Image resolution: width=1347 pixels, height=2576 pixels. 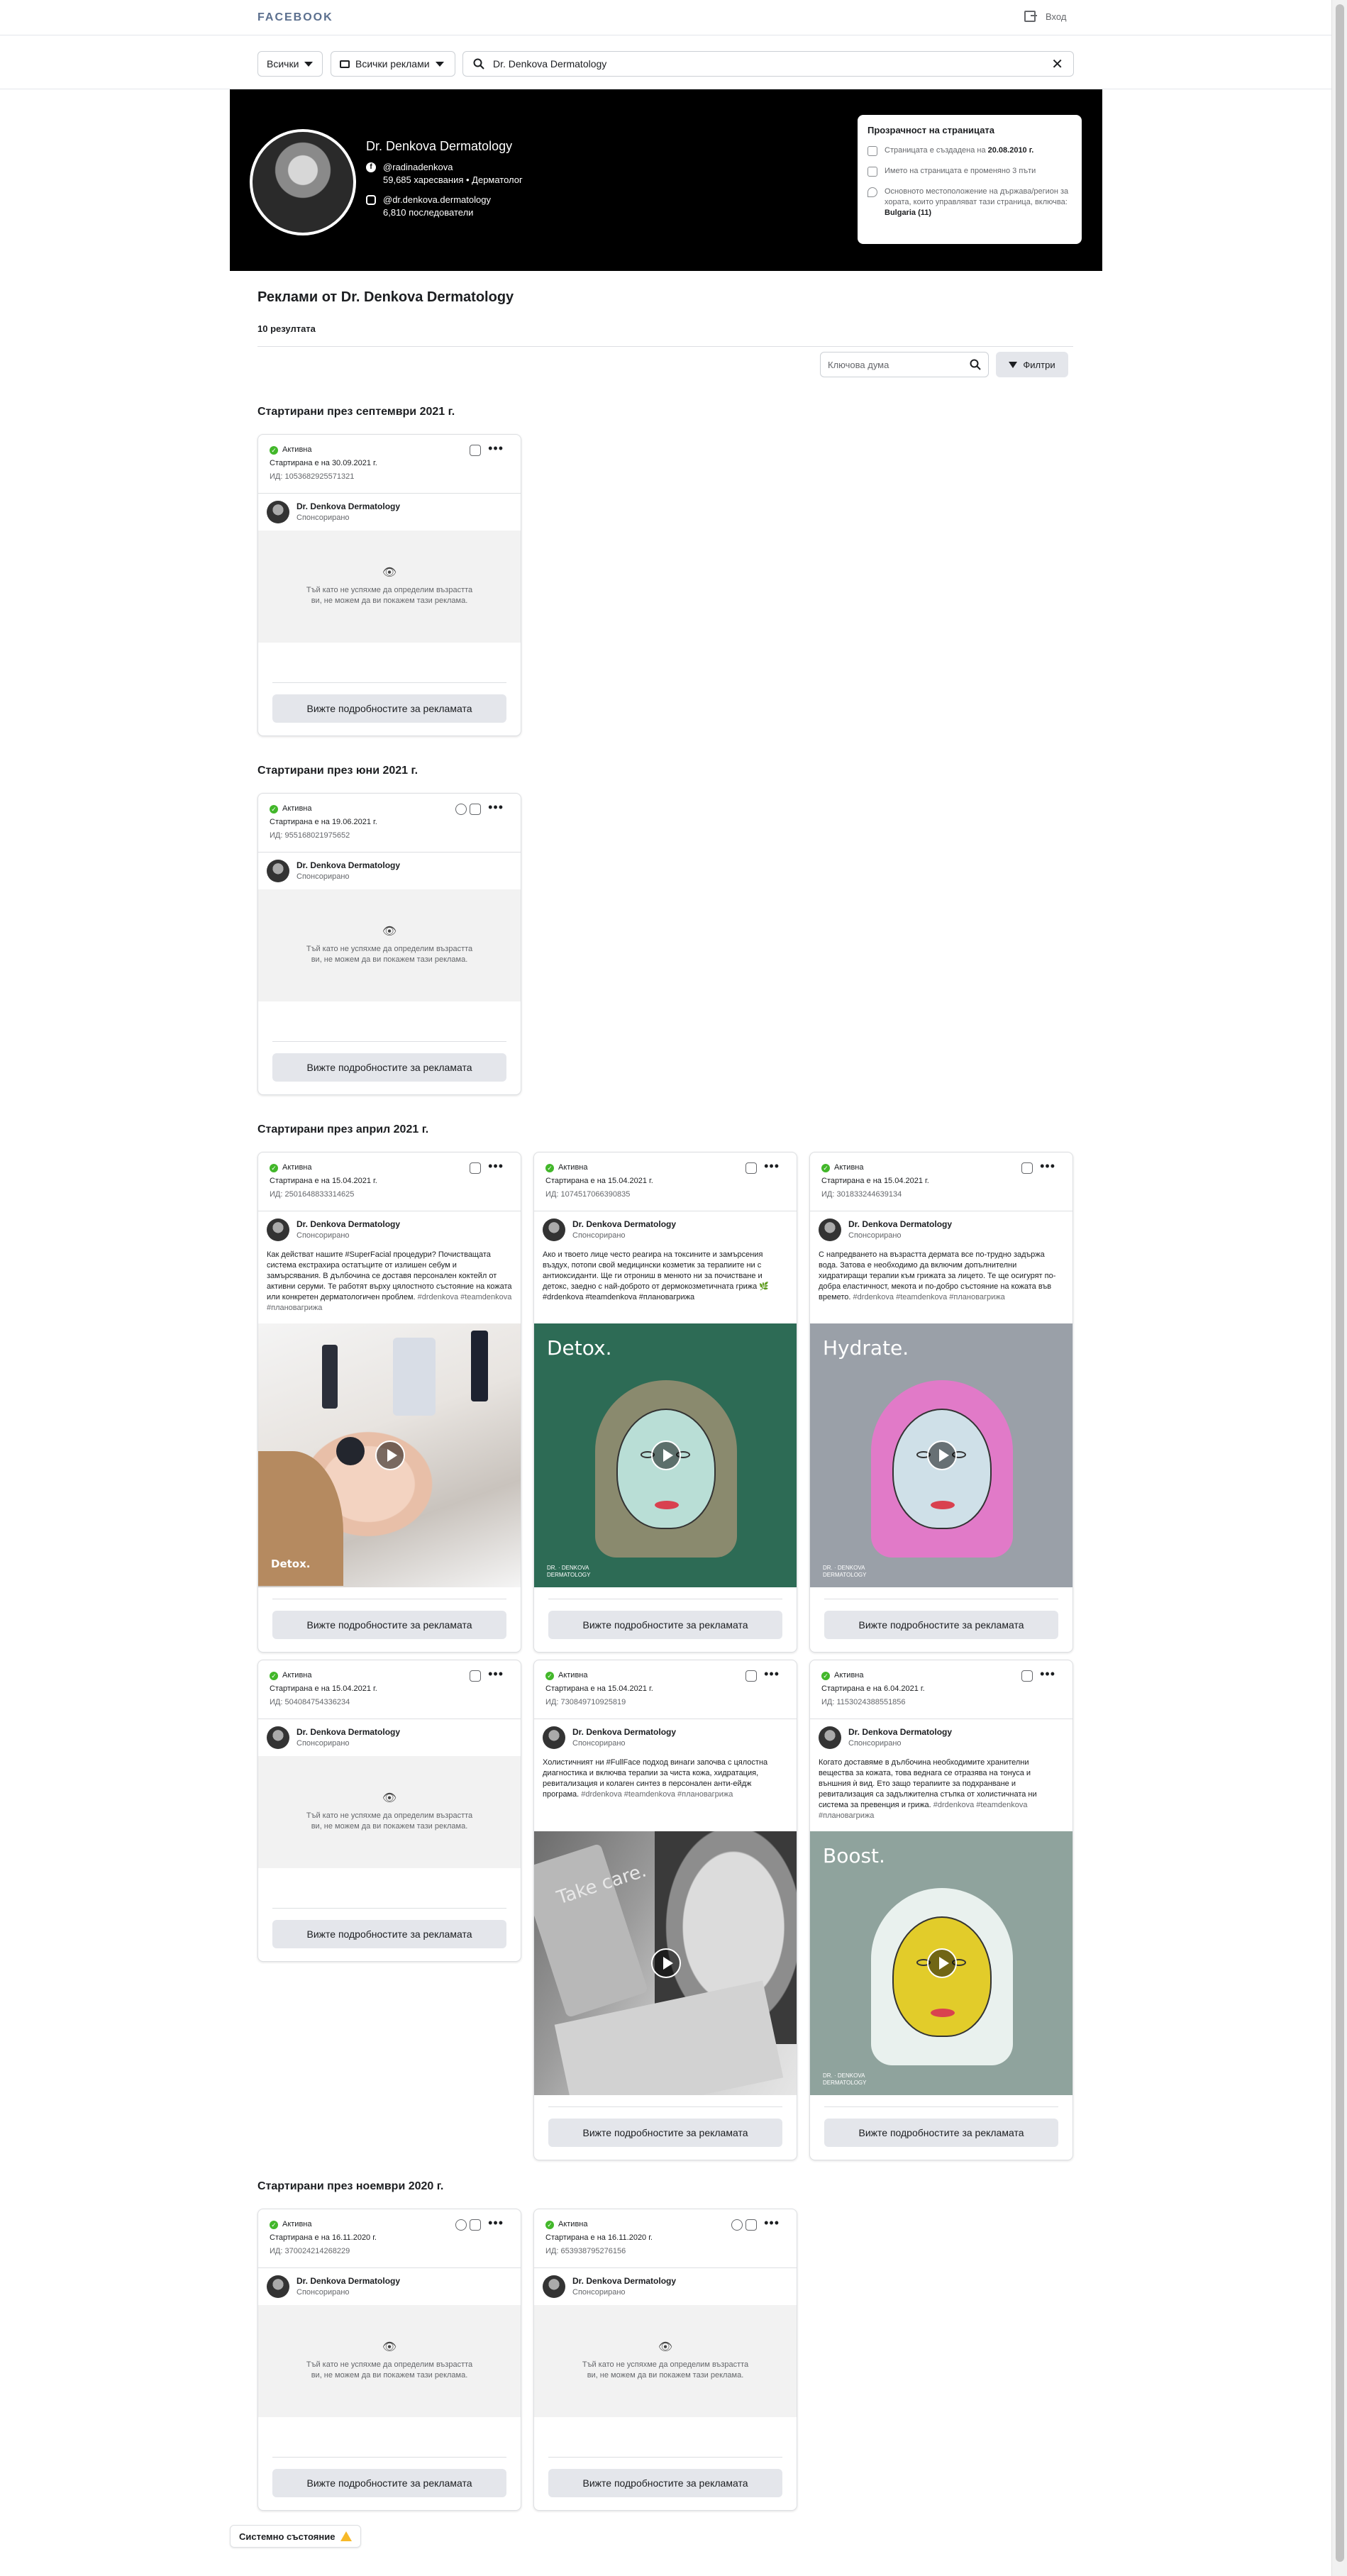 I want to click on advertiser-row: Dr. Denkova Dermatology Спонсорирано, so click(x=941, y=1229).